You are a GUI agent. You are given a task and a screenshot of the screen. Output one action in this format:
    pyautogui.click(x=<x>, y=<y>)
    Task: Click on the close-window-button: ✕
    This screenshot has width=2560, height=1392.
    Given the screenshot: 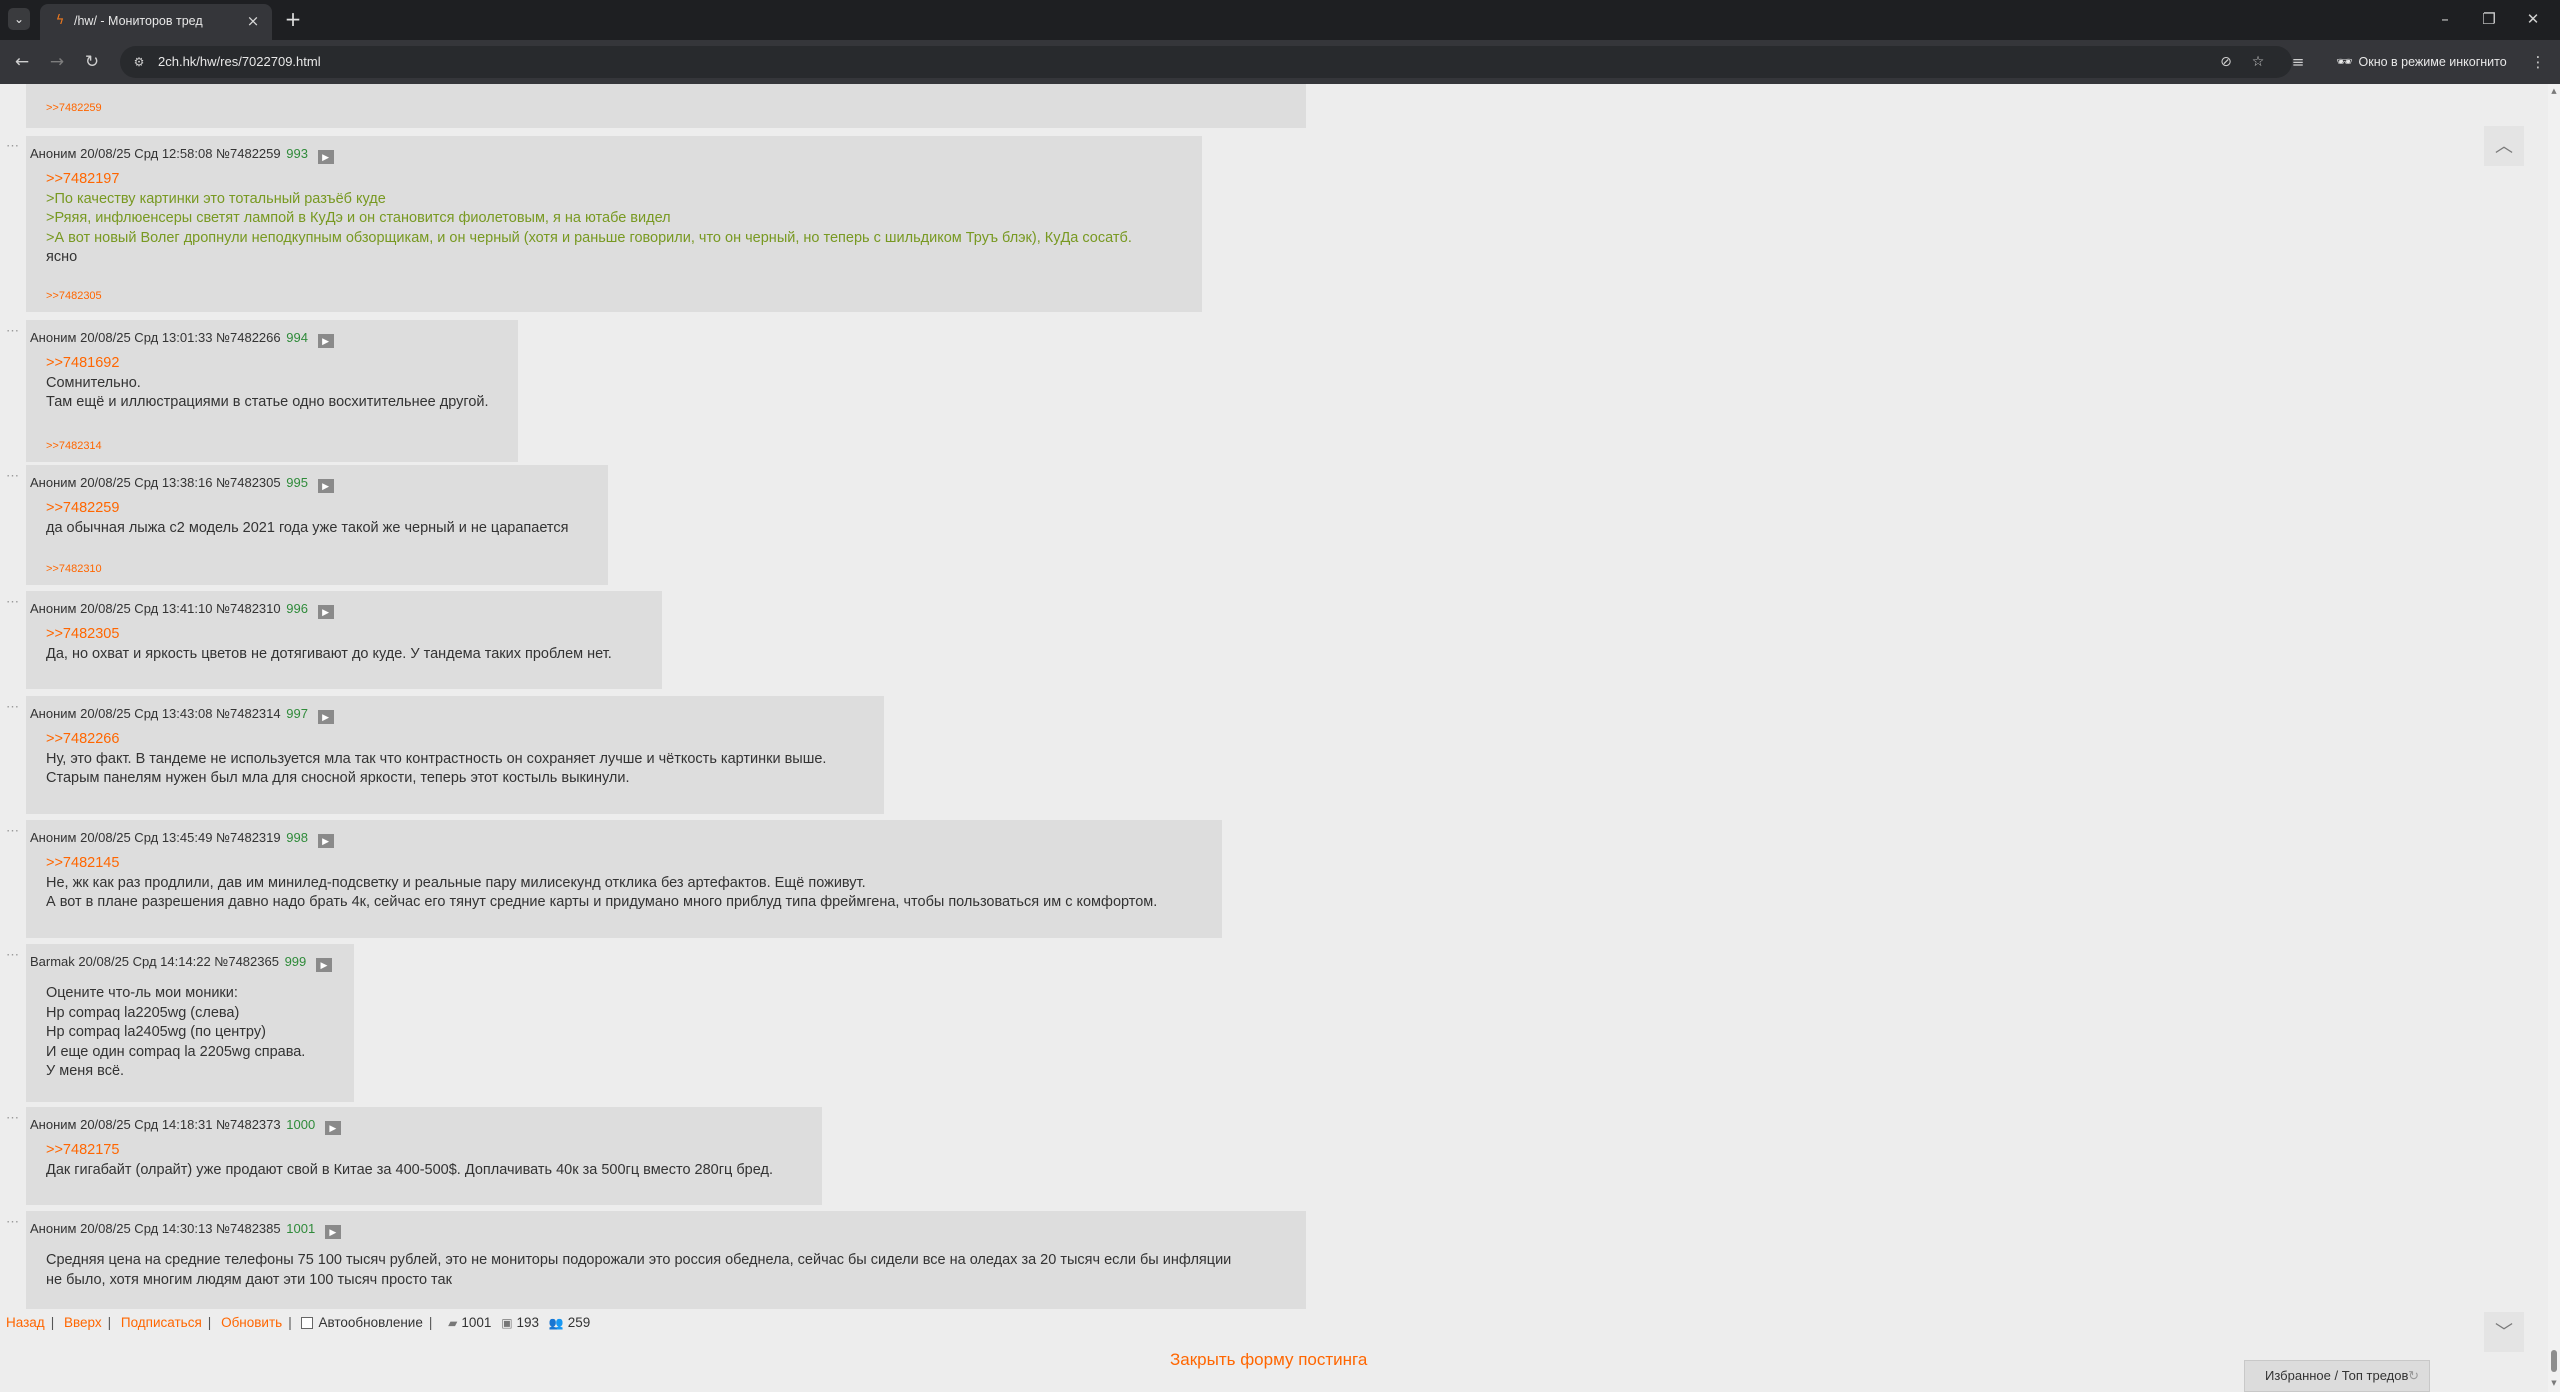 What is the action you would take?
    pyautogui.click(x=2533, y=19)
    